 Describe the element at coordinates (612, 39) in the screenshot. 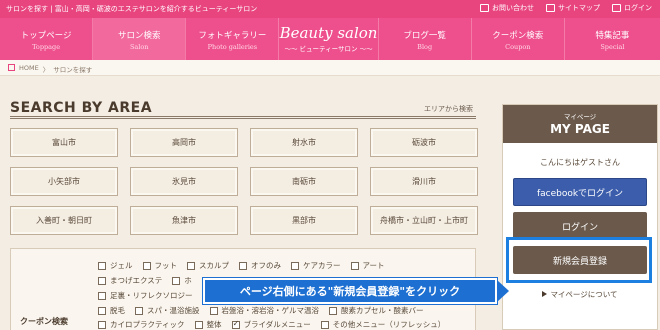

I see `nav-item-special: 特集記事 Special` at that location.